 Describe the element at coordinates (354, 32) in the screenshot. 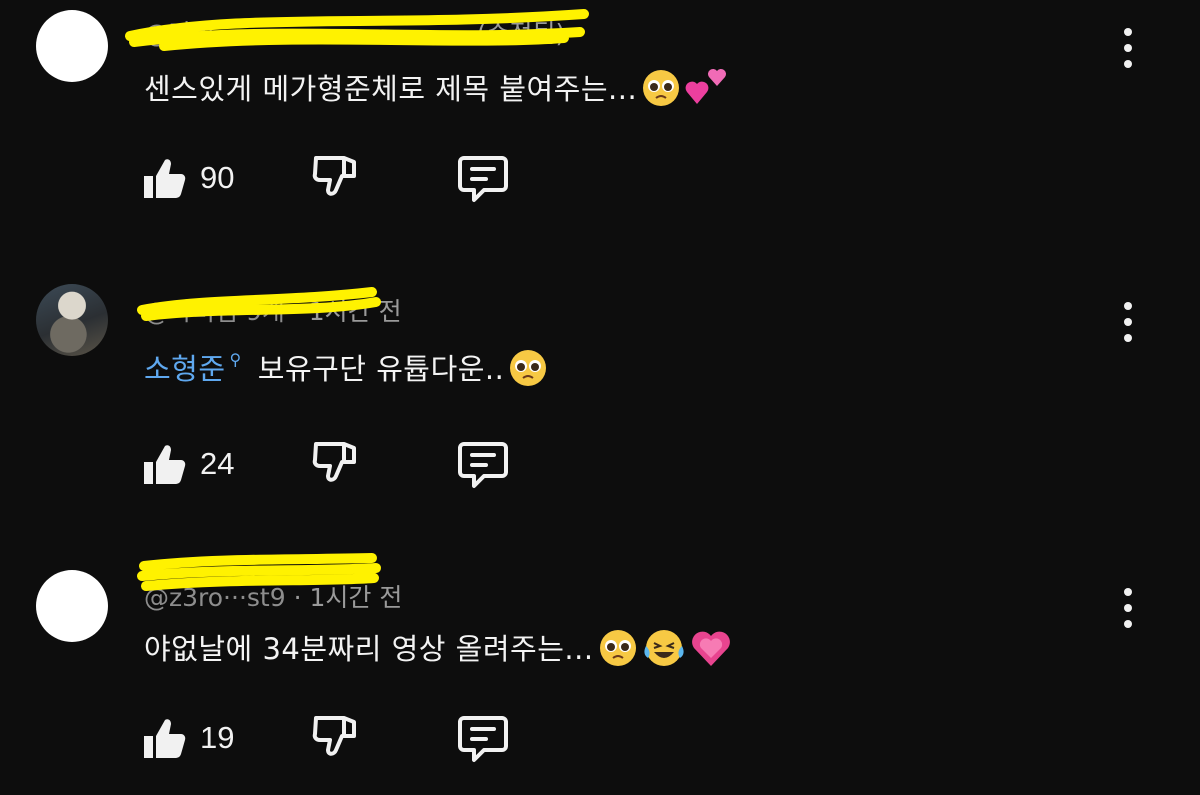

I see `comment-meta: @자리··· (수정됨)` at that location.